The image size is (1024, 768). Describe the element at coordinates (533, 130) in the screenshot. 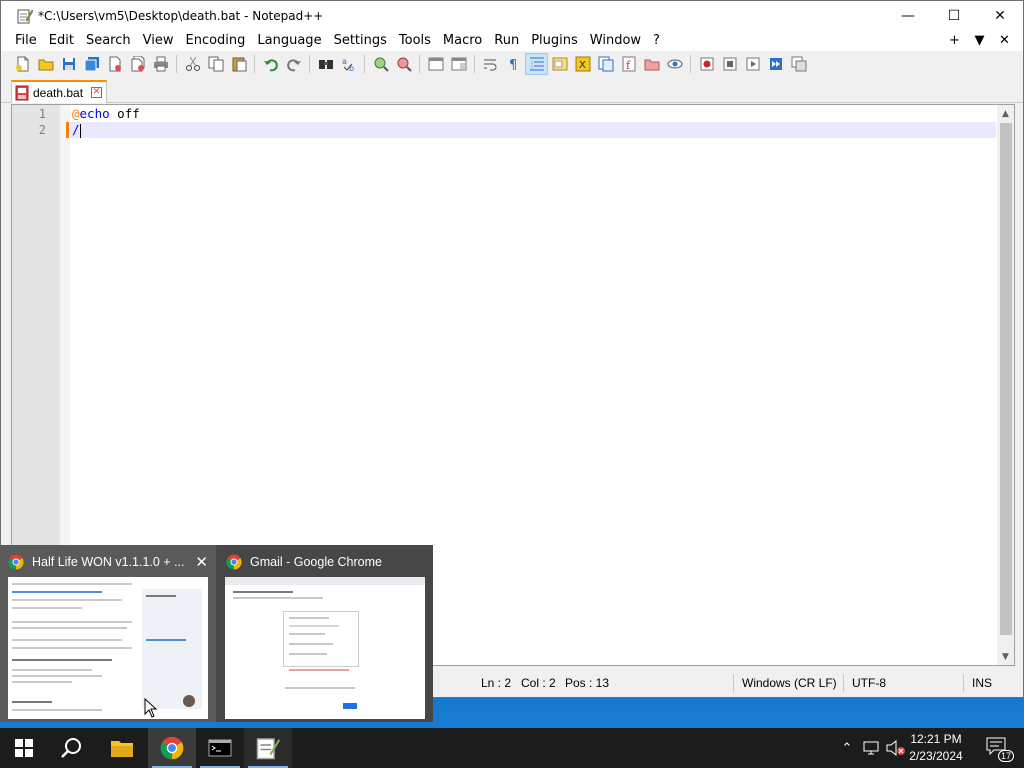

I see `current-line: /` at that location.